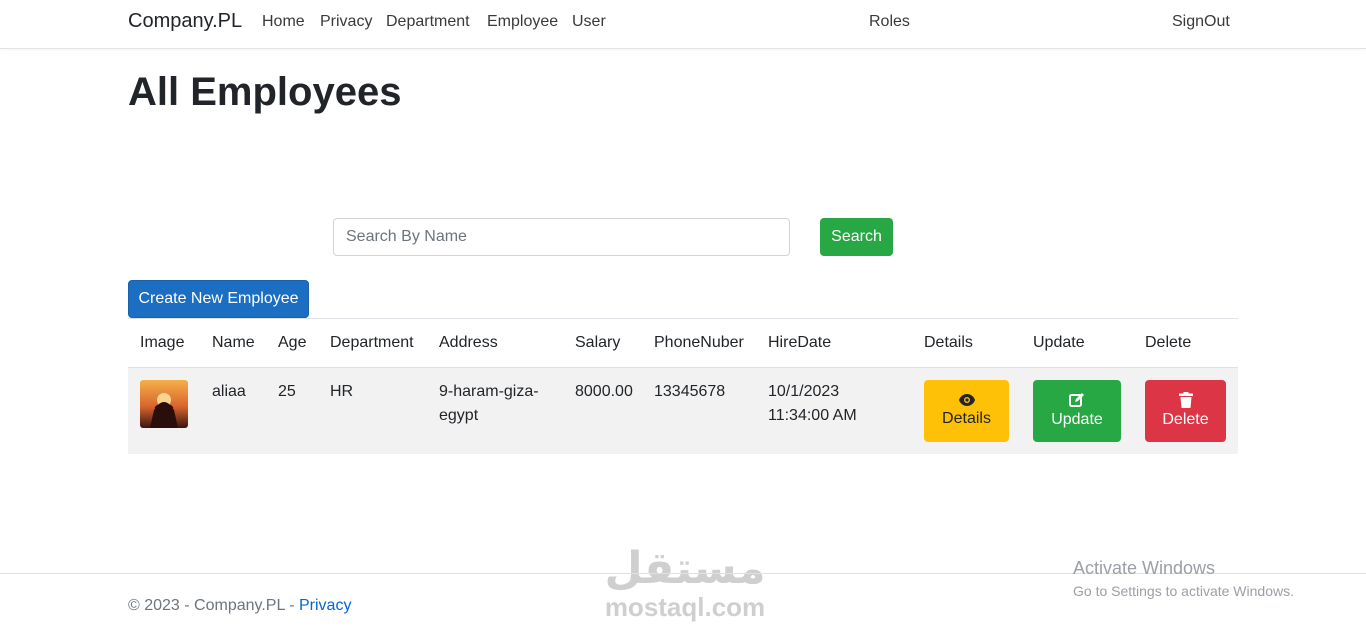 Image resolution: width=1366 pixels, height=636 pixels. I want to click on cell-address: 9-haram-giza- egypt, so click(507, 410).